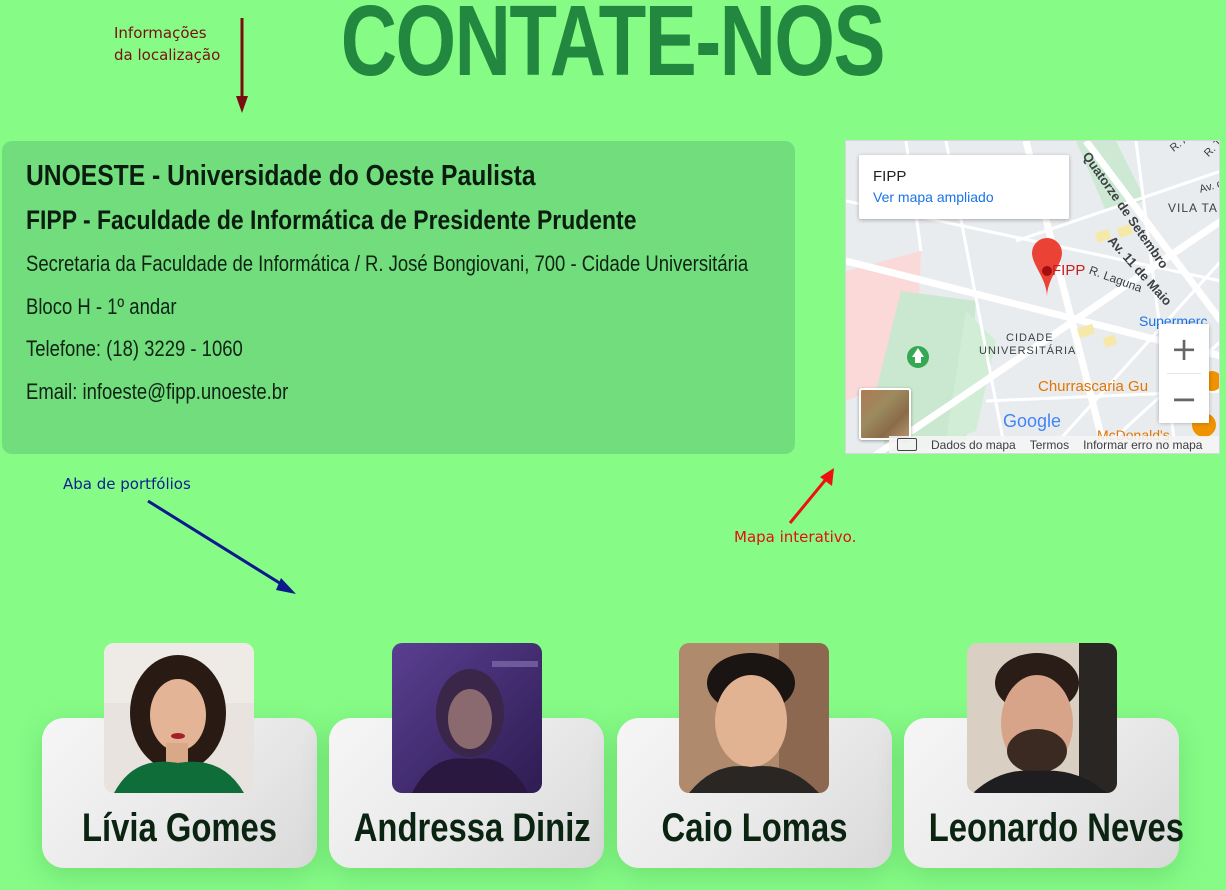  What do you see at coordinates (1056, 828) in the screenshot?
I see `portfolio-name: Leonardo Neves` at bounding box center [1056, 828].